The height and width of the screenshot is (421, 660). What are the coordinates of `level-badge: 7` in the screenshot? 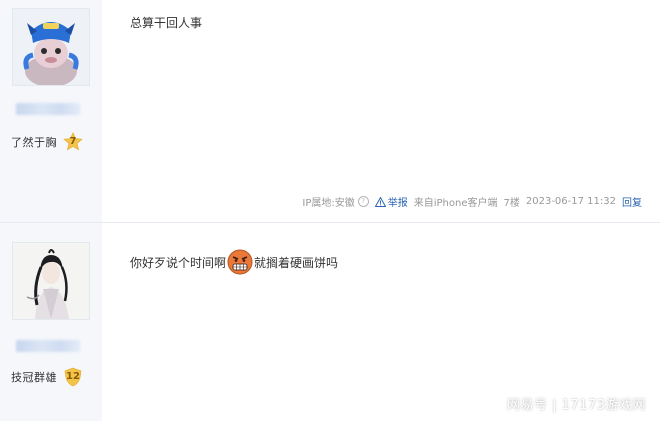 It's located at (73, 142).